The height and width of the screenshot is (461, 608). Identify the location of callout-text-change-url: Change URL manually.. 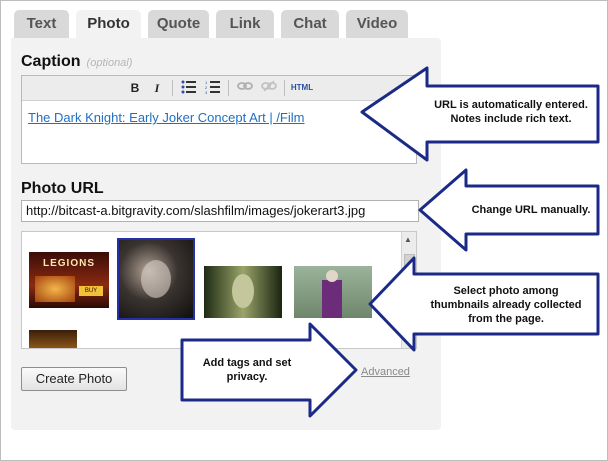
(531, 210).